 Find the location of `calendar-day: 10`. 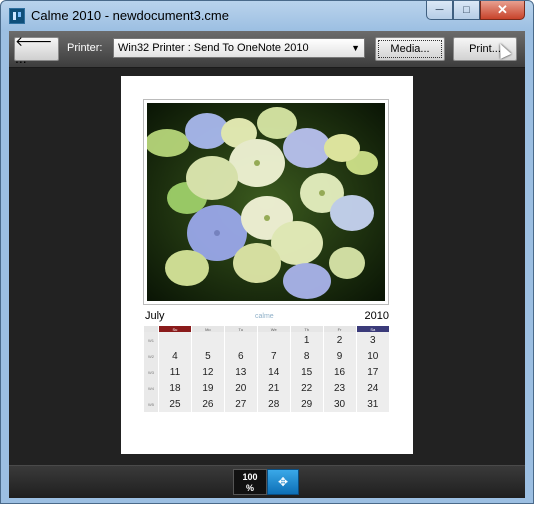

calendar-day: 10 is located at coordinates (372, 356).